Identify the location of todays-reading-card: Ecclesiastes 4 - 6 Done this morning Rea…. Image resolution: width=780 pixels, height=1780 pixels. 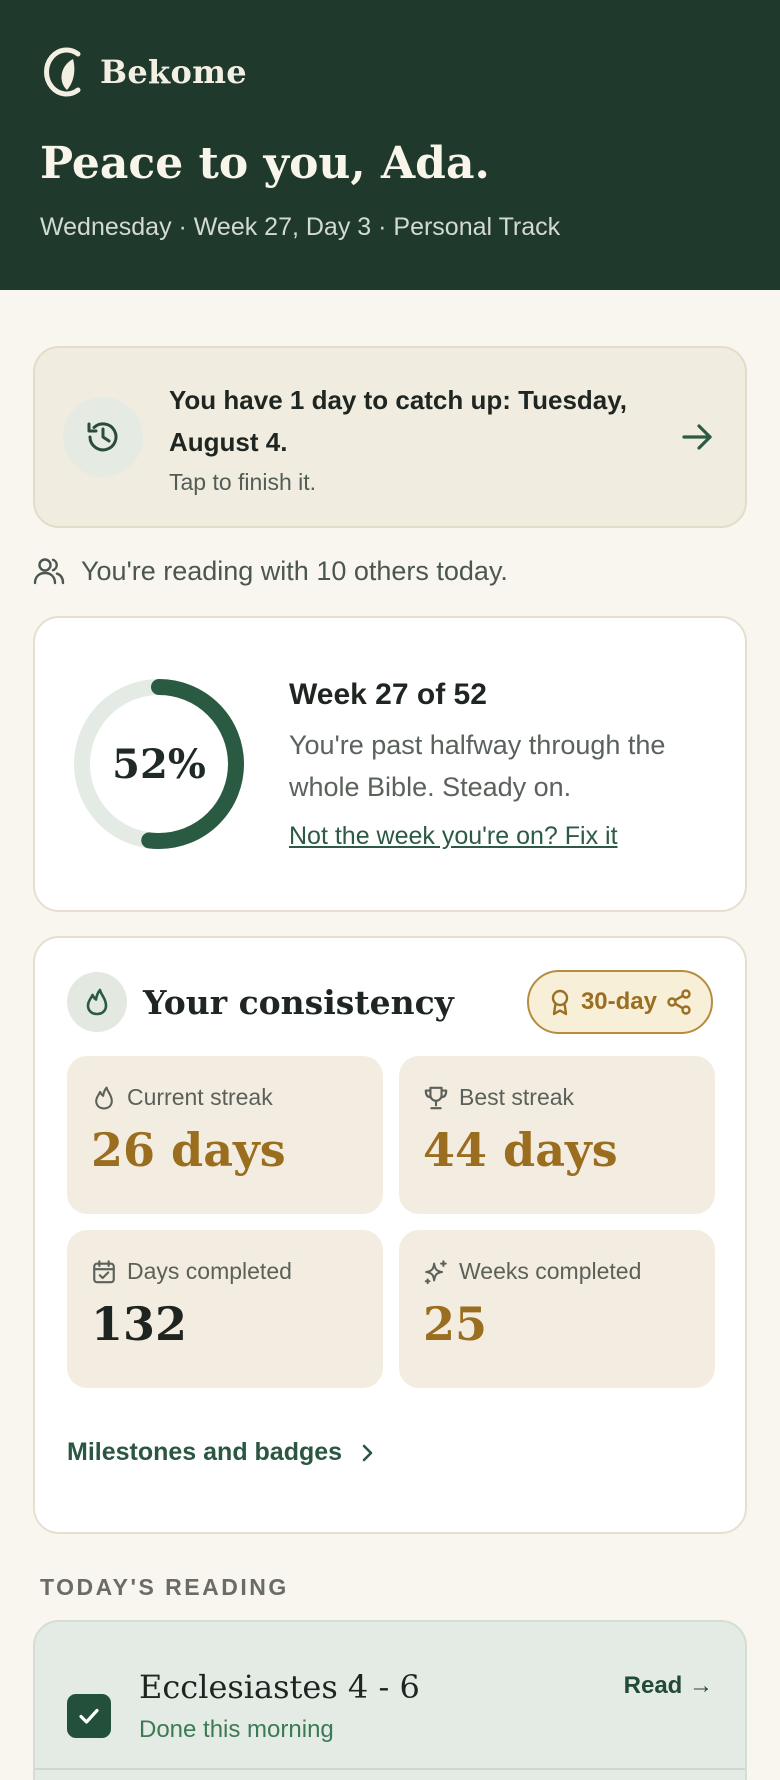
(390, 1700).